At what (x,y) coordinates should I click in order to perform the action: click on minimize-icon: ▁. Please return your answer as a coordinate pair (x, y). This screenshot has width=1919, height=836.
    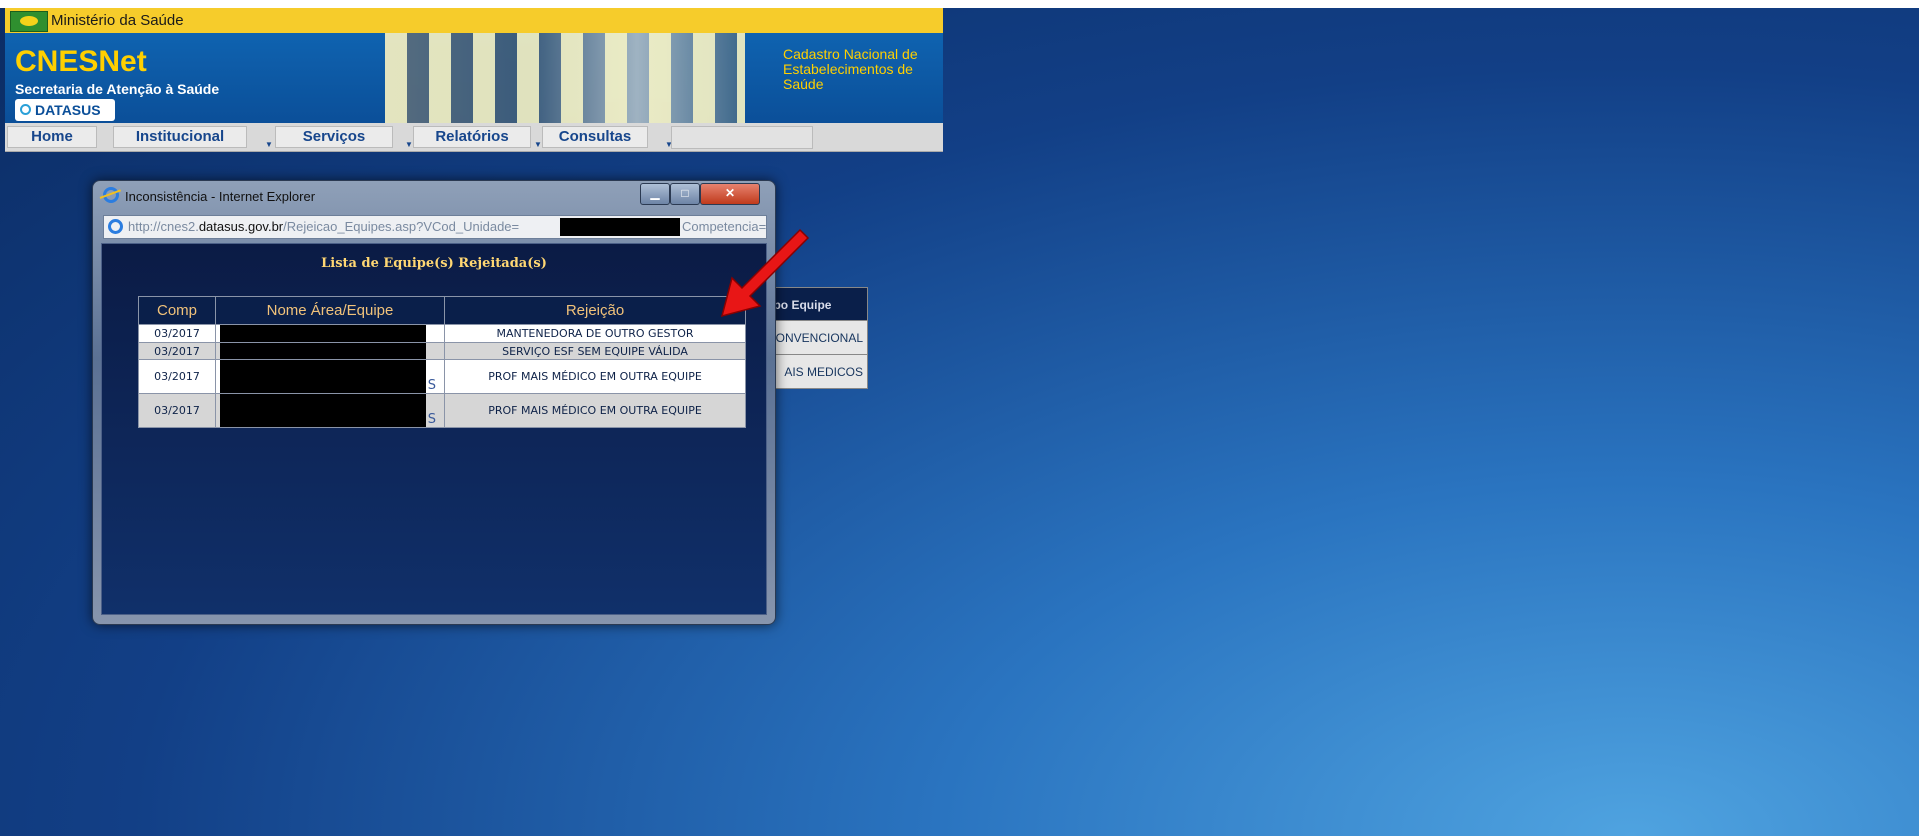
    Looking at the image, I should click on (655, 193).